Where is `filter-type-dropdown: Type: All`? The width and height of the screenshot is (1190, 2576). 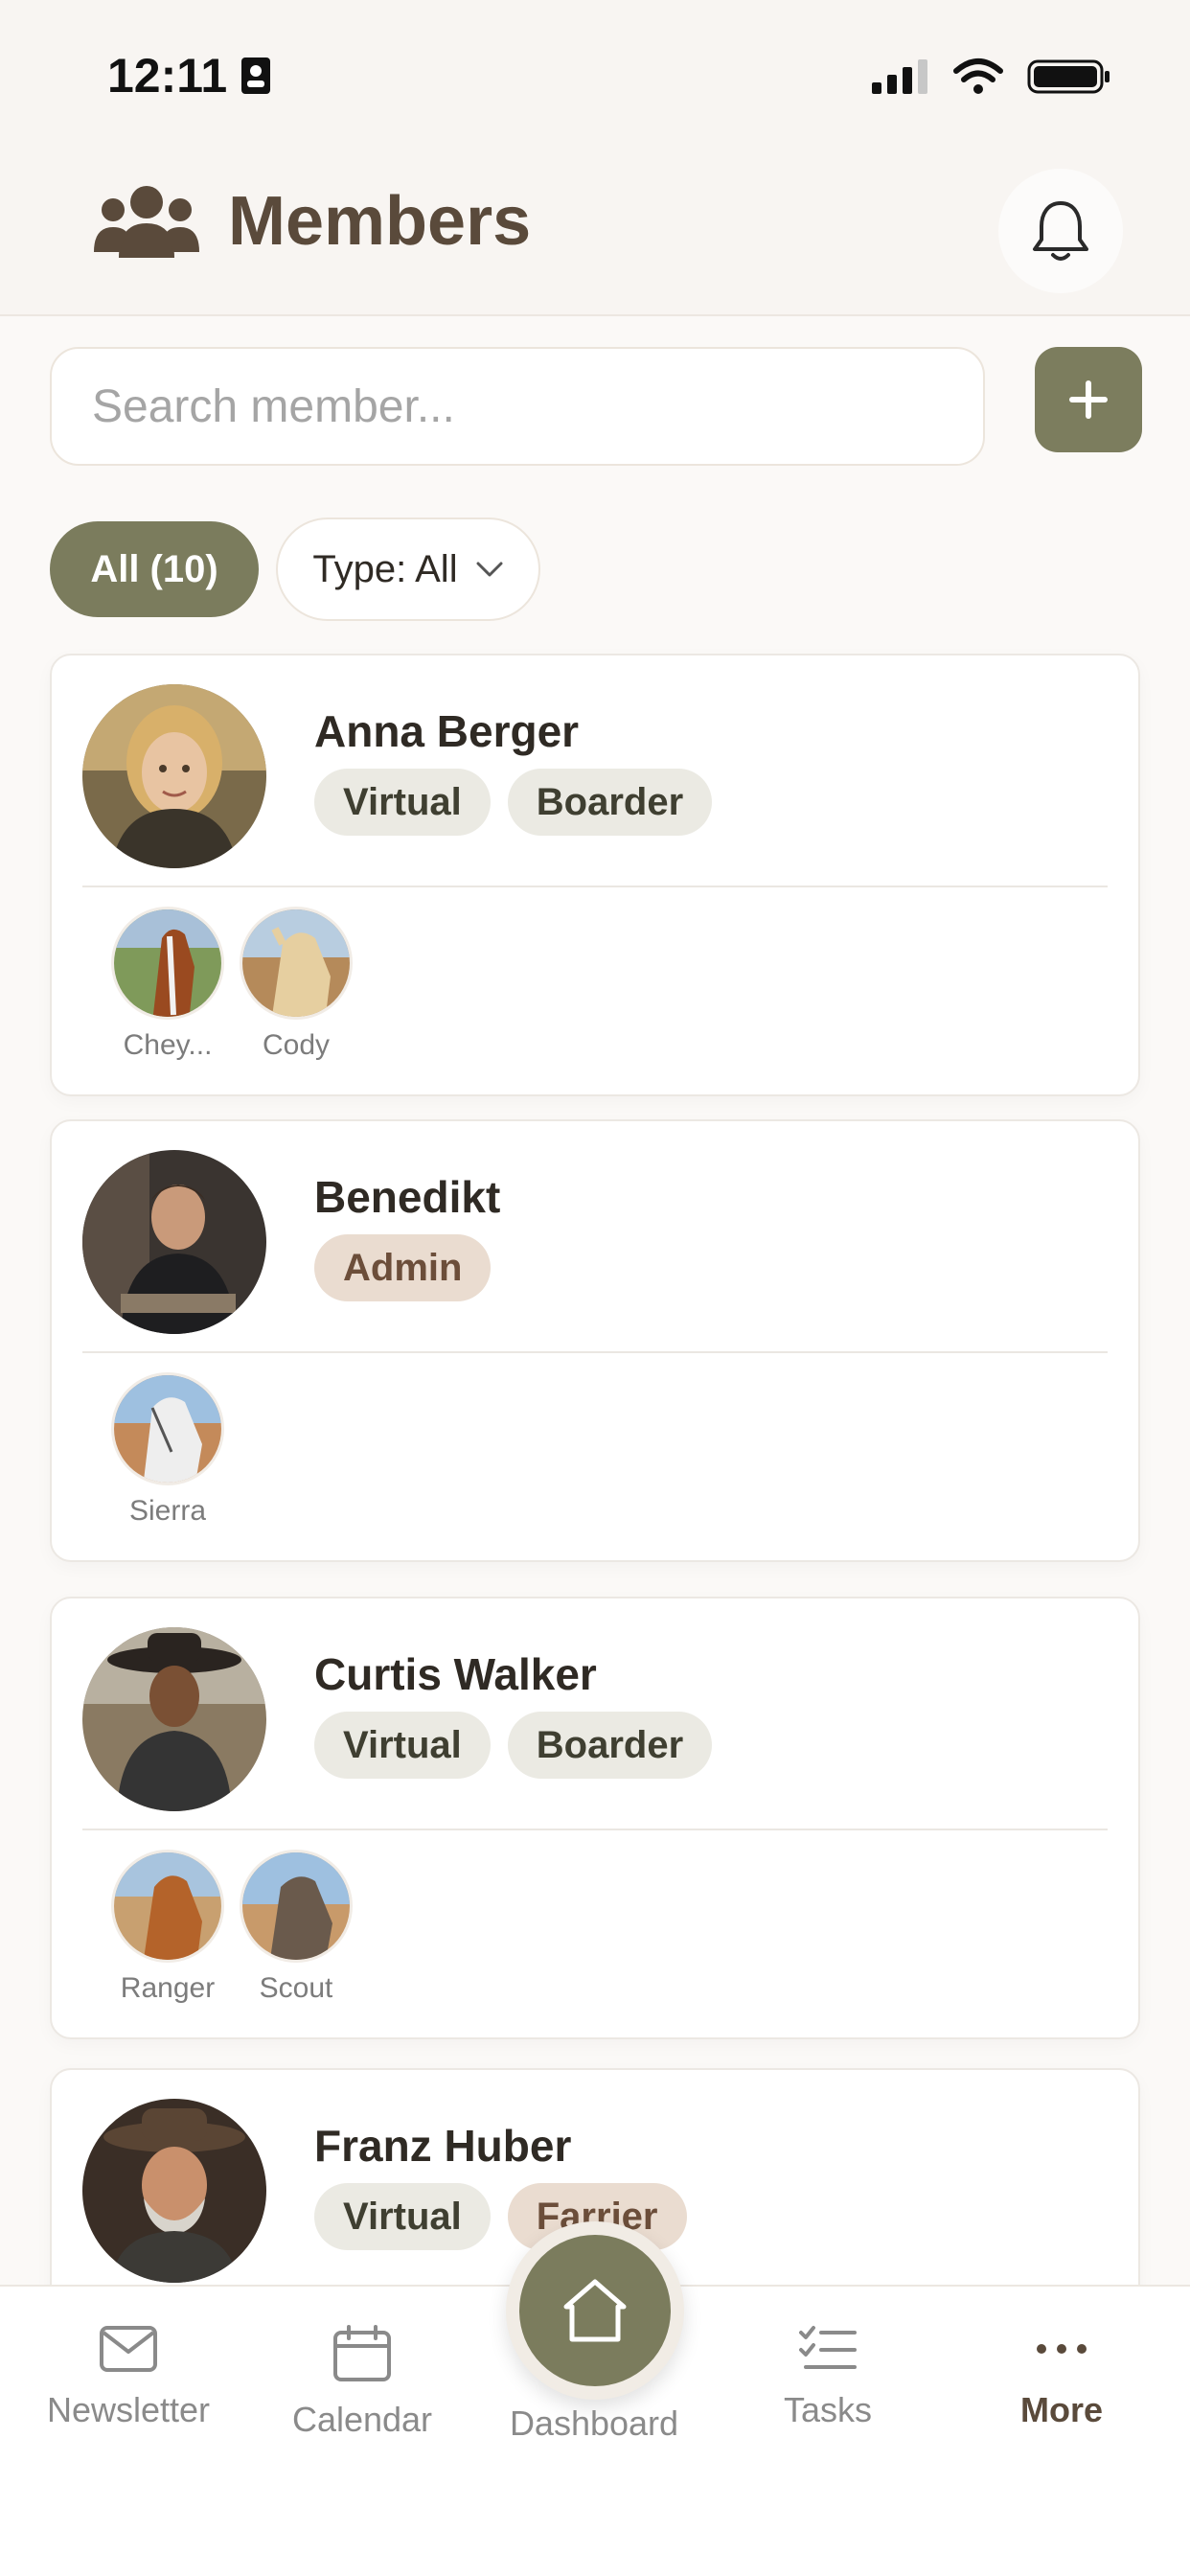
filter-type-dropdown: Type: All is located at coordinates (408, 569).